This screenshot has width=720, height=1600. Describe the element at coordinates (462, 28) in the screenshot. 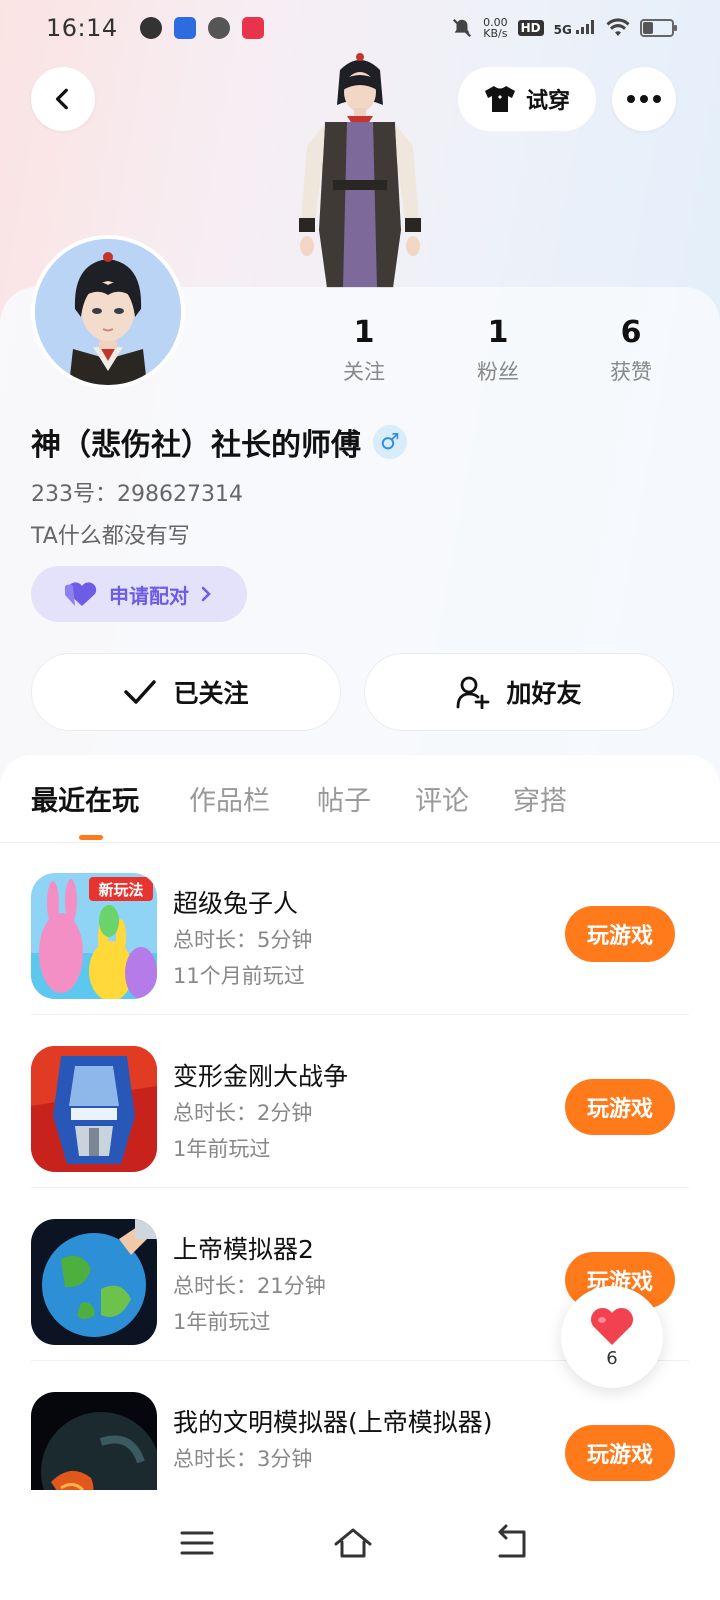

I see `mute-bell-icon` at that location.